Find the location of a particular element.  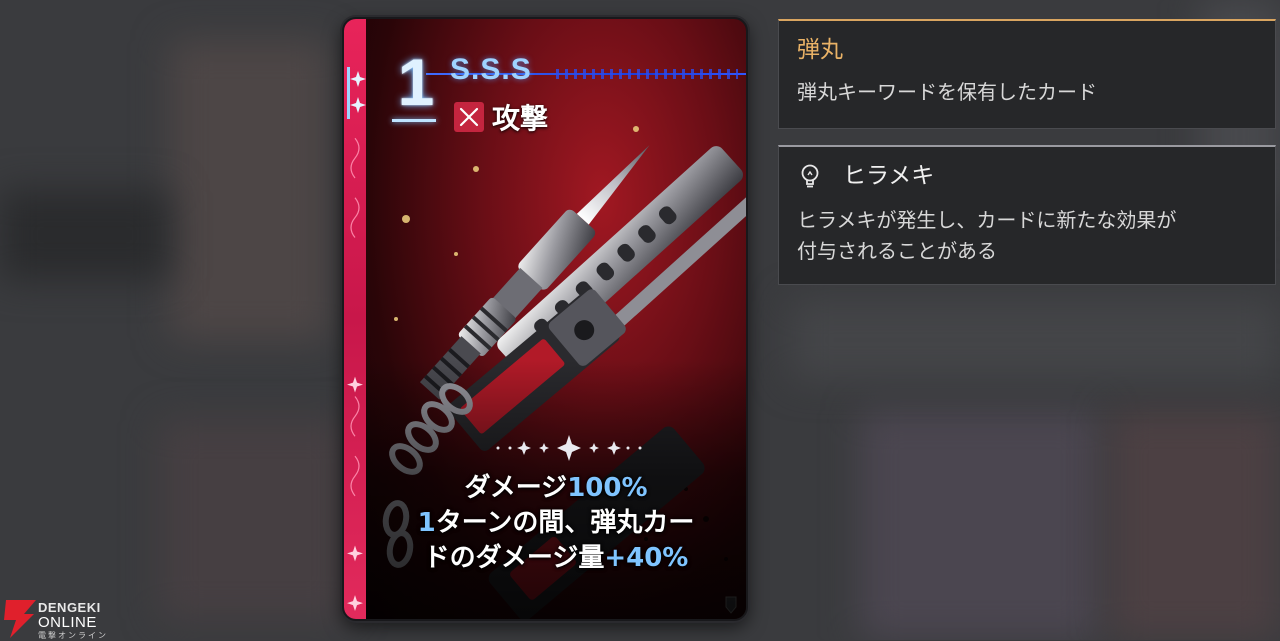

card-description: ダメージ100% 1ターンの間、弾丸カー ドのダメージ量+40% is located at coordinates (556, 523).